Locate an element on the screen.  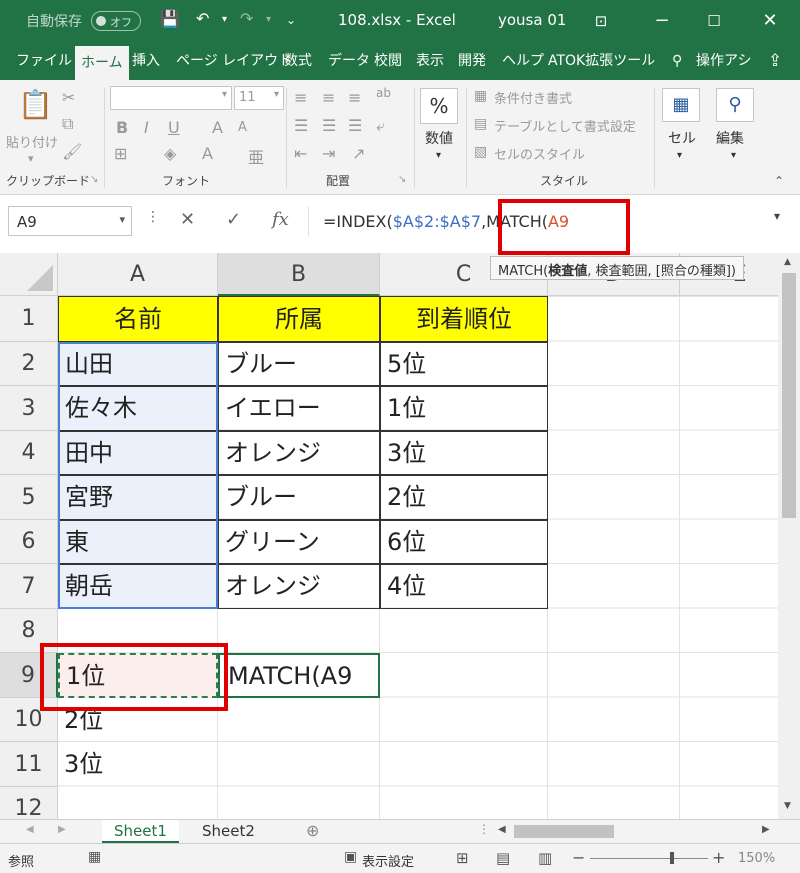
tab-home: ホーム is located at coordinates (102, 63).